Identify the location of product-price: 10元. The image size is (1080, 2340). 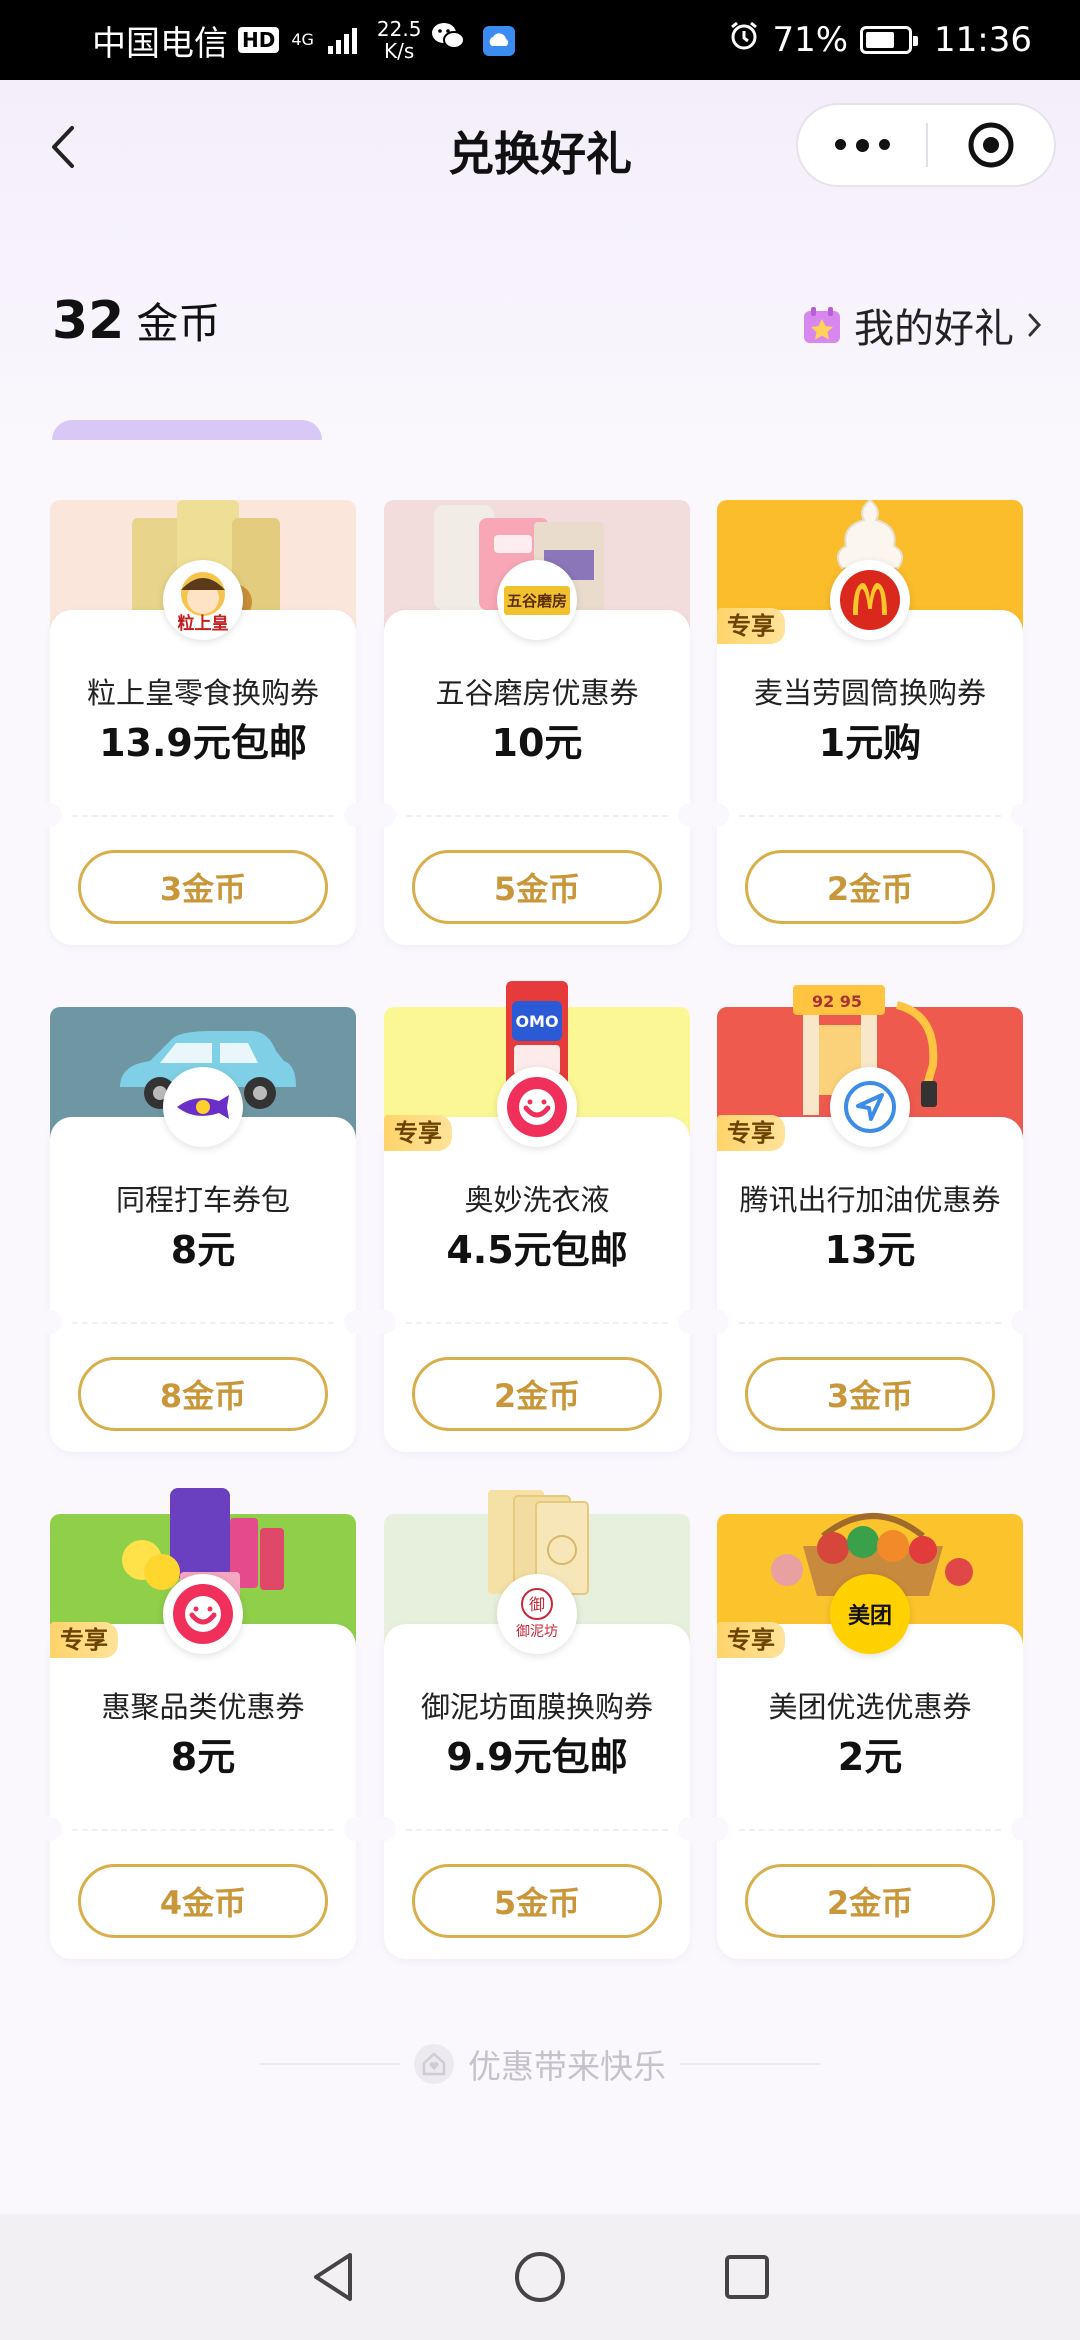
(537, 743).